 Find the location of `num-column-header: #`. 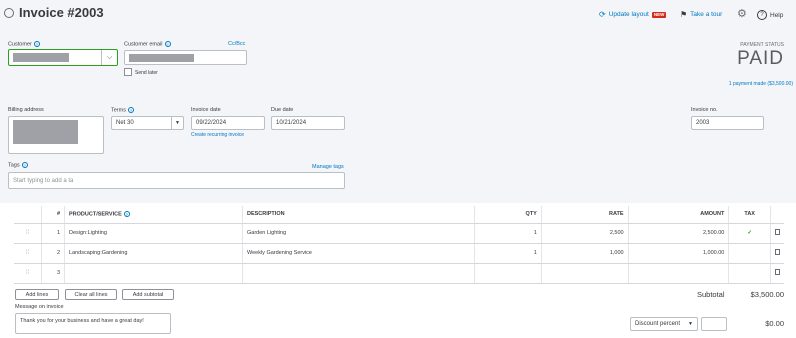

num-column-header: # is located at coordinates (53, 215).